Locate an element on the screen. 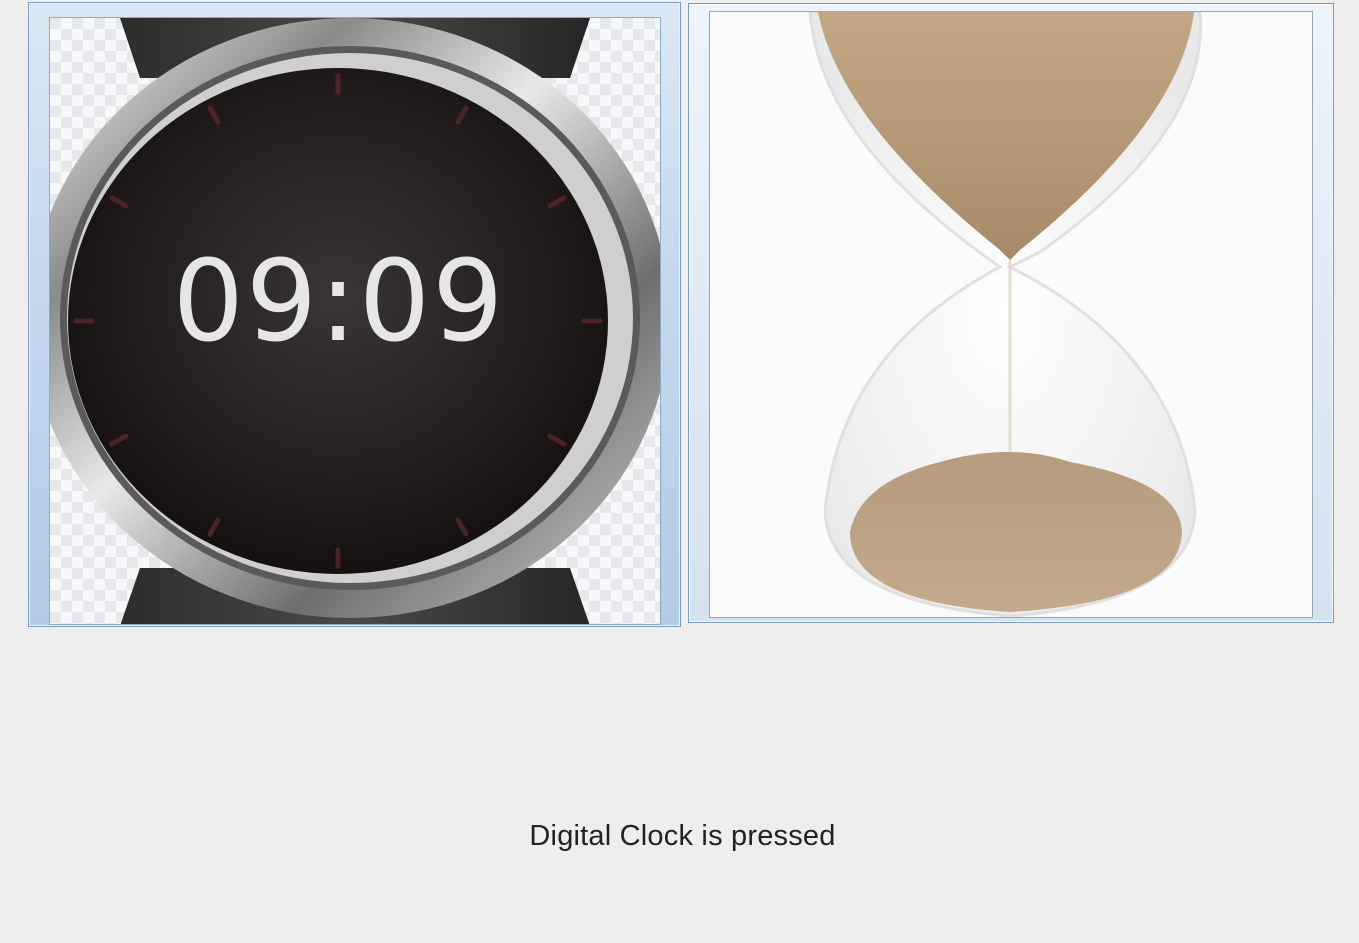  clock-time-display: 09:09 is located at coordinates (339, 302).